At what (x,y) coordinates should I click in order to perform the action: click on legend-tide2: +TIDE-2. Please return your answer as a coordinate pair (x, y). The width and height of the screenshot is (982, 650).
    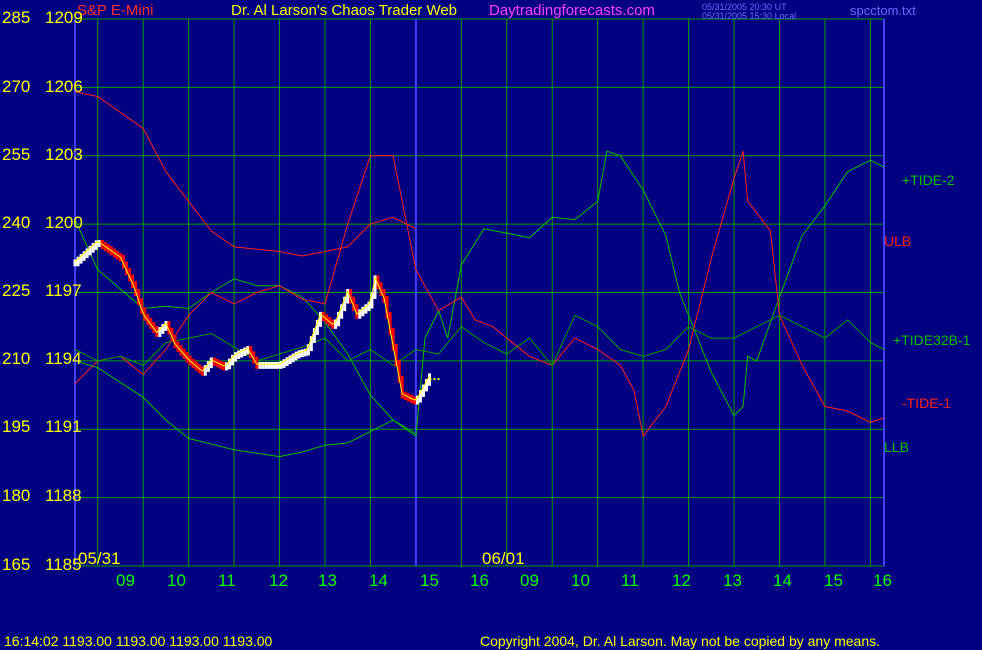
    Looking at the image, I should click on (928, 180).